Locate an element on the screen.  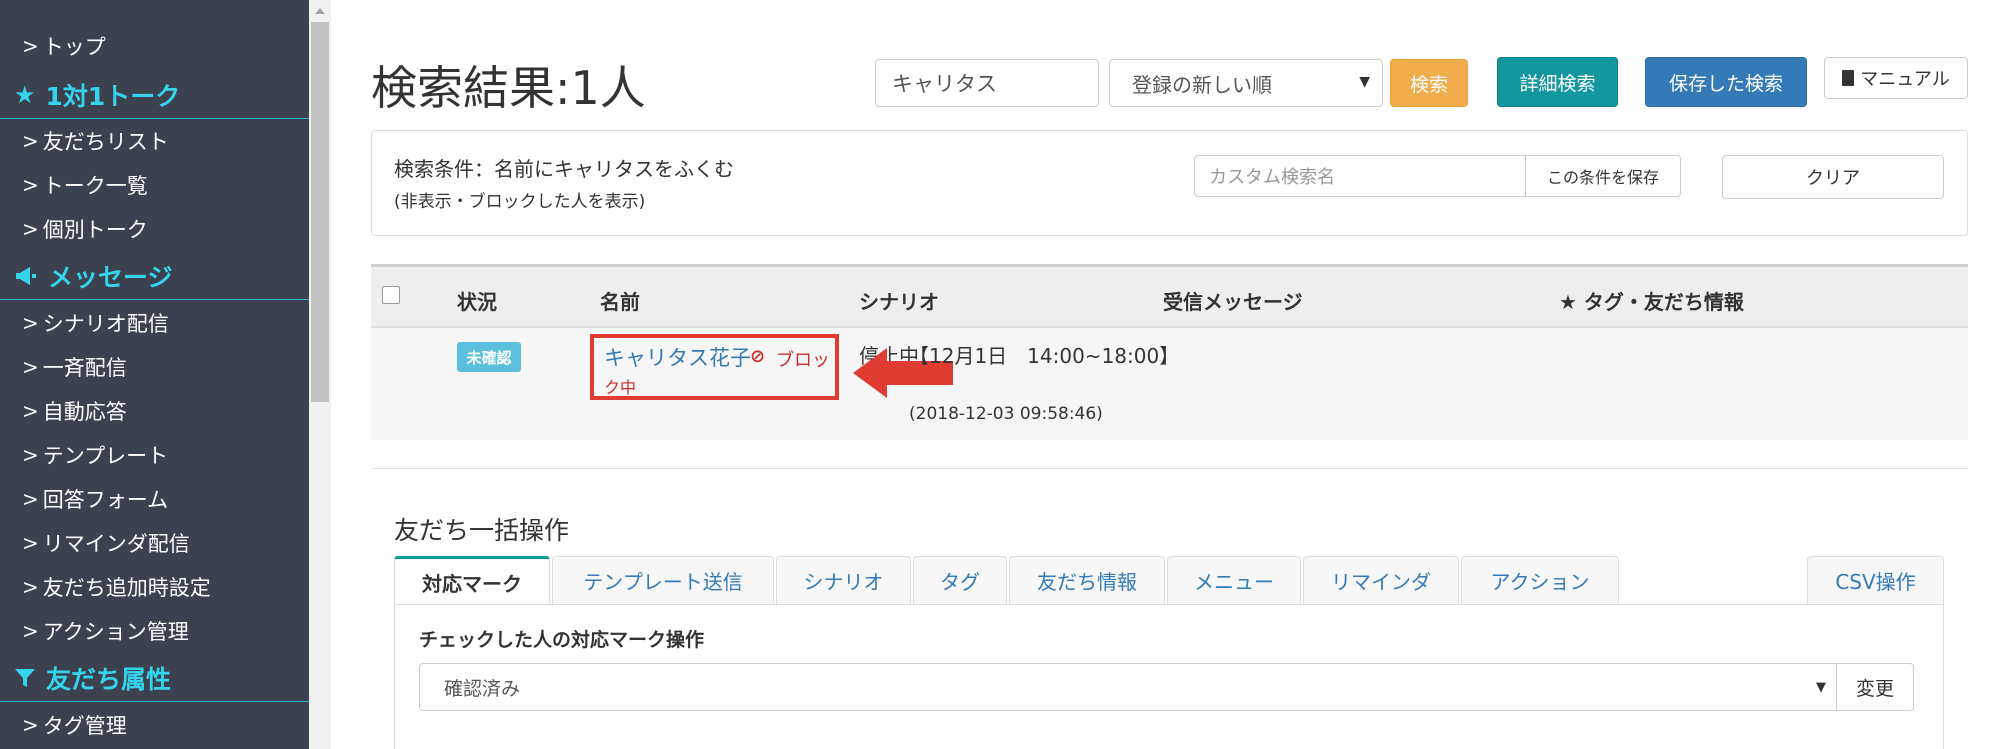
megaphone-icon is located at coordinates (26, 276).